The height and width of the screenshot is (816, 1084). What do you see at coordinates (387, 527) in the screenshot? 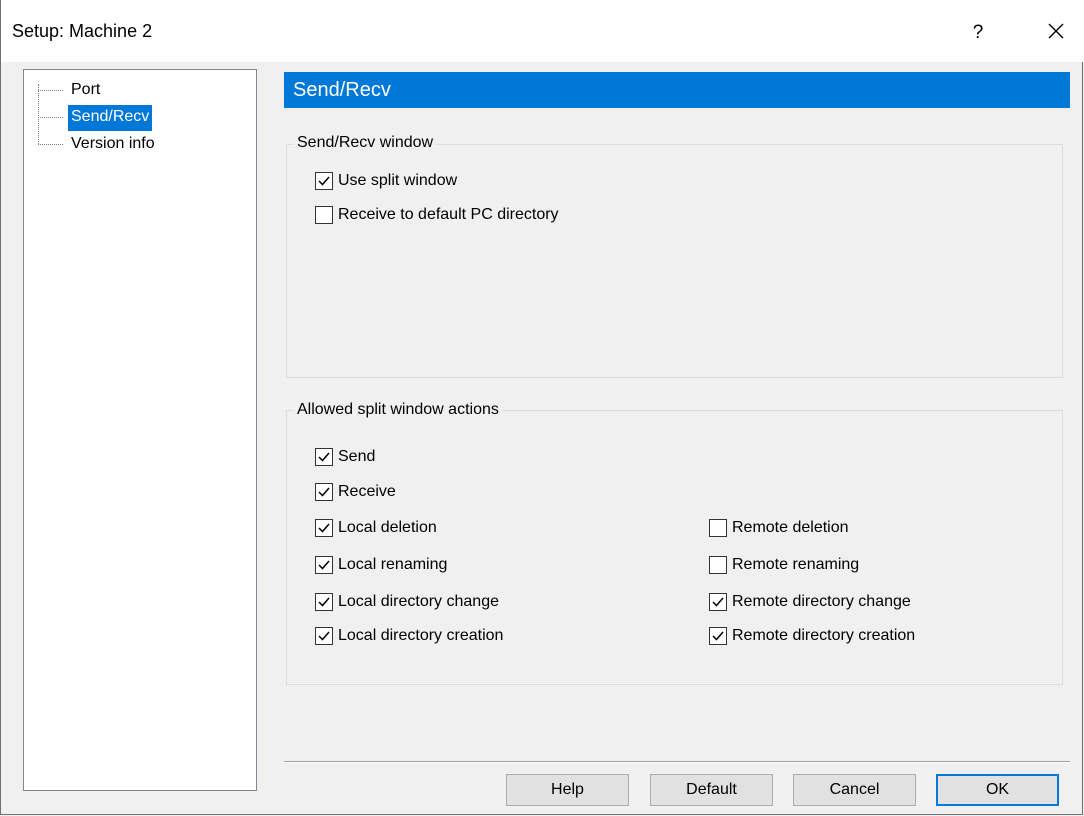
I see `checkbox-label: Local deletion` at bounding box center [387, 527].